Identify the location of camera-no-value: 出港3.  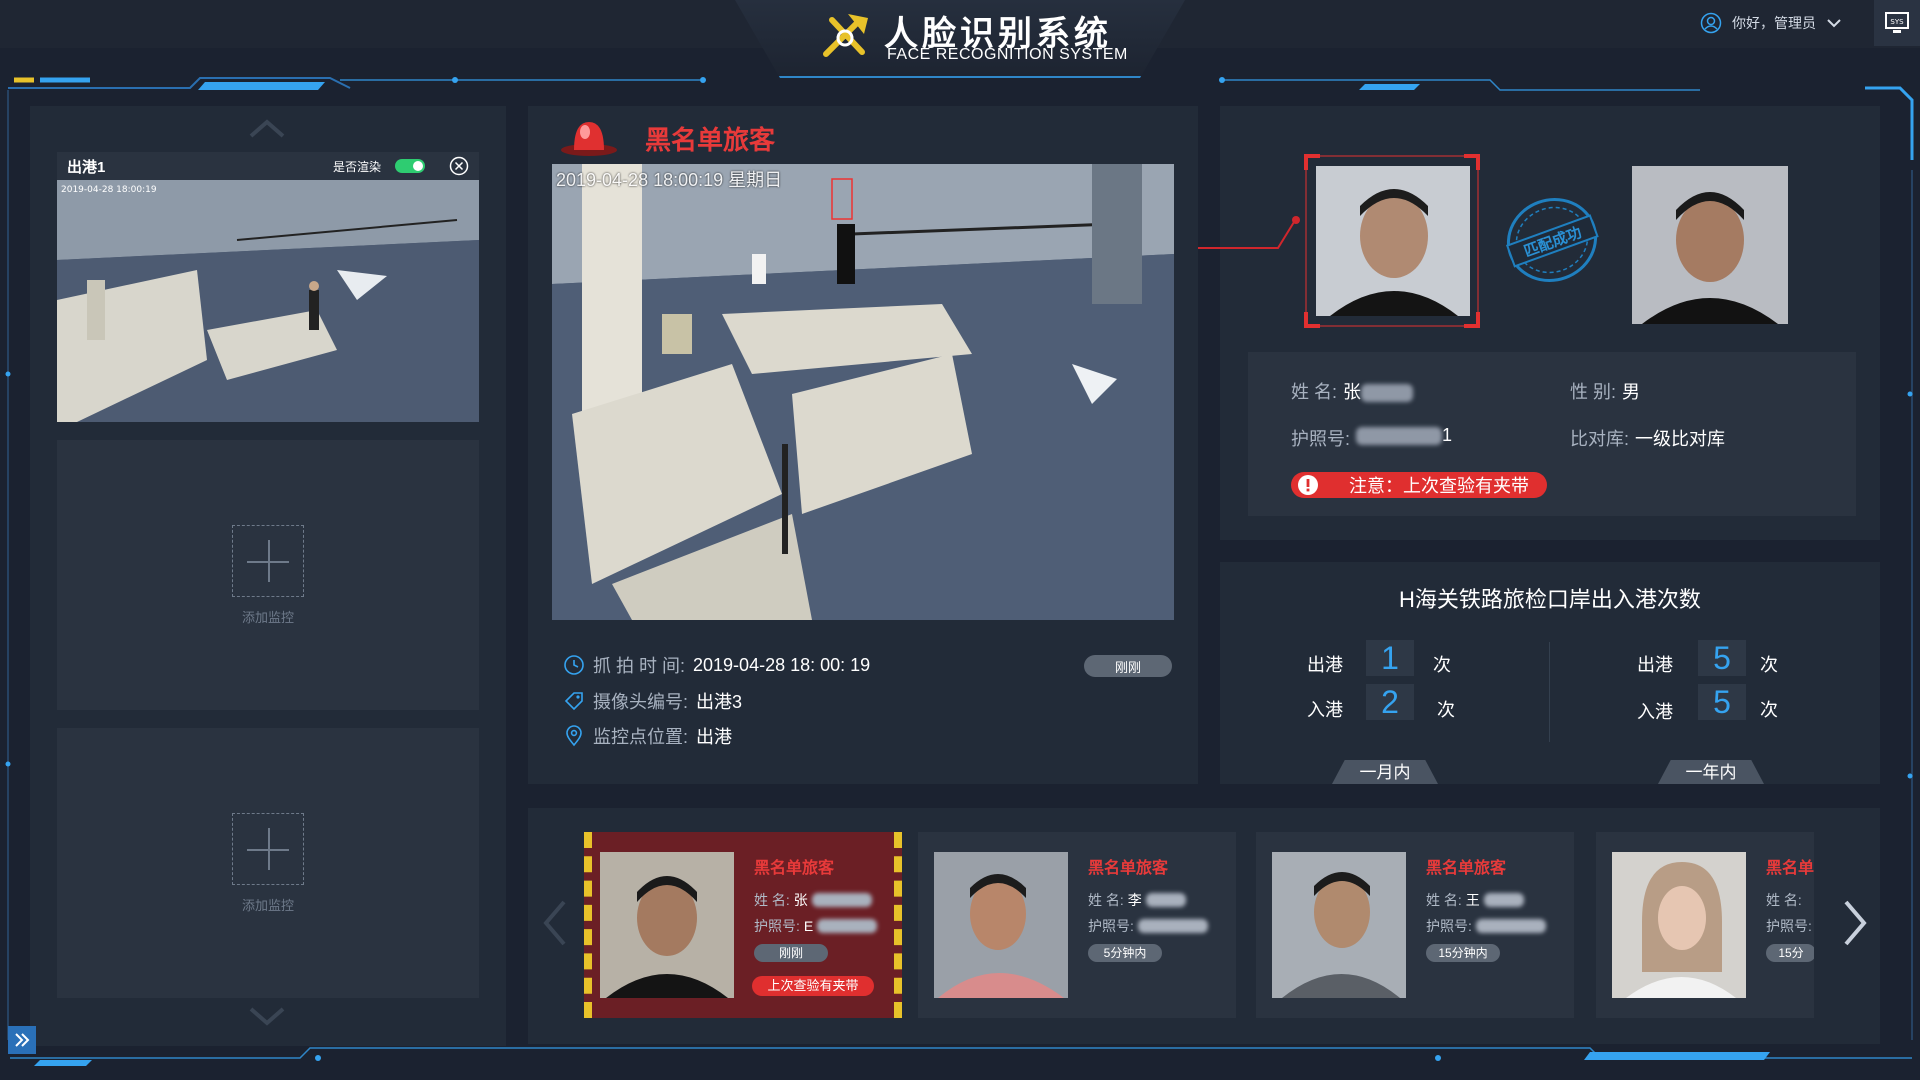
(719, 702).